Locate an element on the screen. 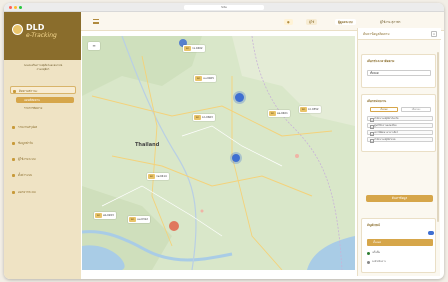  notify-badge: ผู้ใช้ is located at coordinates (312, 22).